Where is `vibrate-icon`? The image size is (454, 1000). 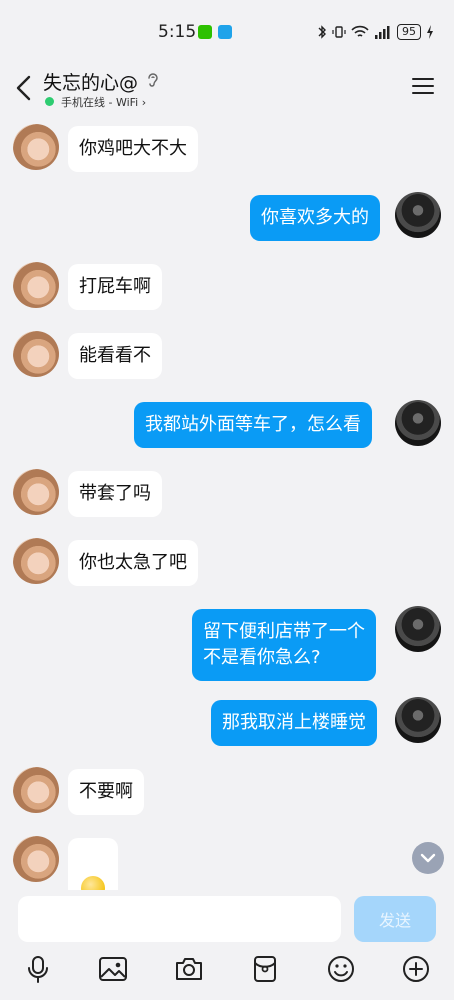
vibrate-icon is located at coordinates (339, 32).